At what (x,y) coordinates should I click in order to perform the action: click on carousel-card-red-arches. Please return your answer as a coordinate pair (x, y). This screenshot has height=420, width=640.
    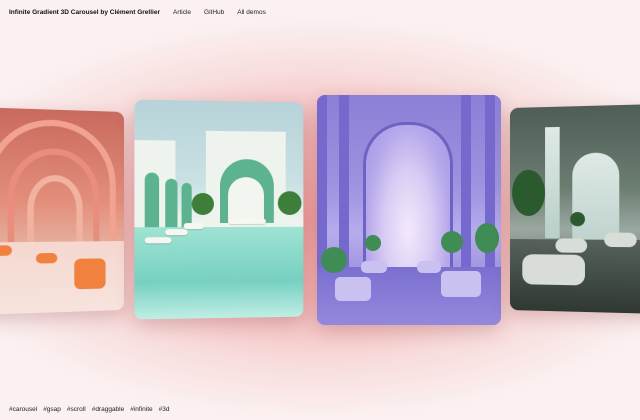
    Looking at the image, I should click on (62, 211).